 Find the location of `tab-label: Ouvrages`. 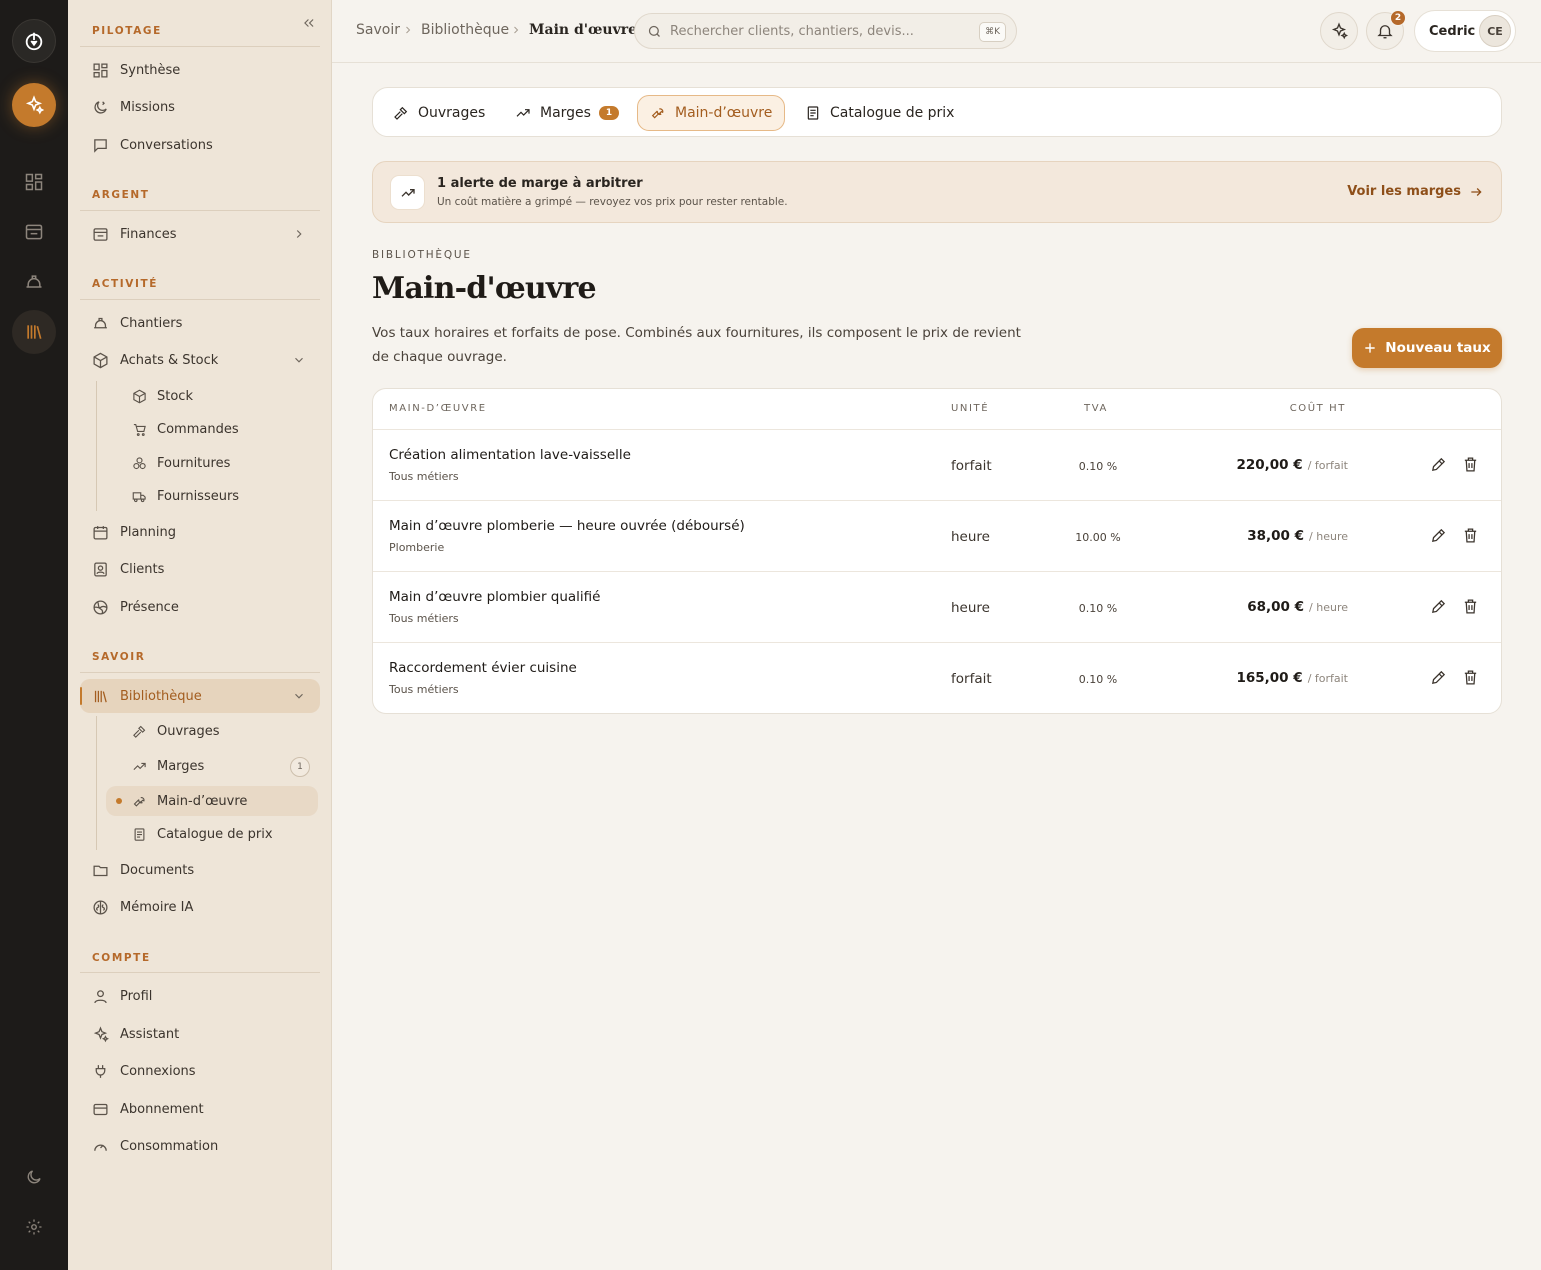

tab-label: Ouvrages is located at coordinates (452, 113).